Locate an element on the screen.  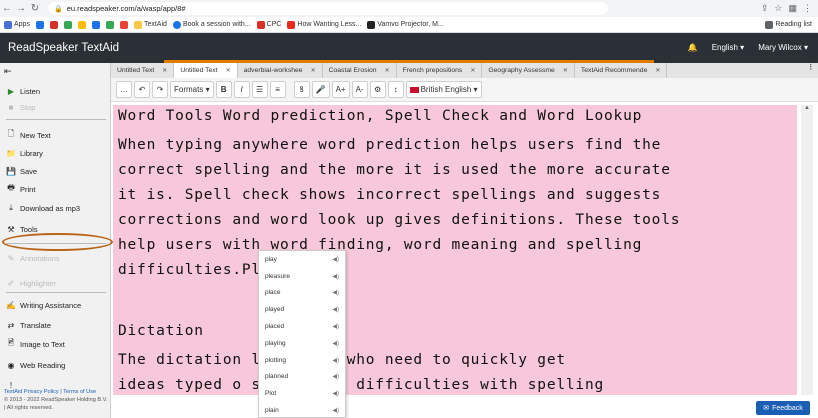
settings-icon: ⚙ is located at coordinates (377, 89).